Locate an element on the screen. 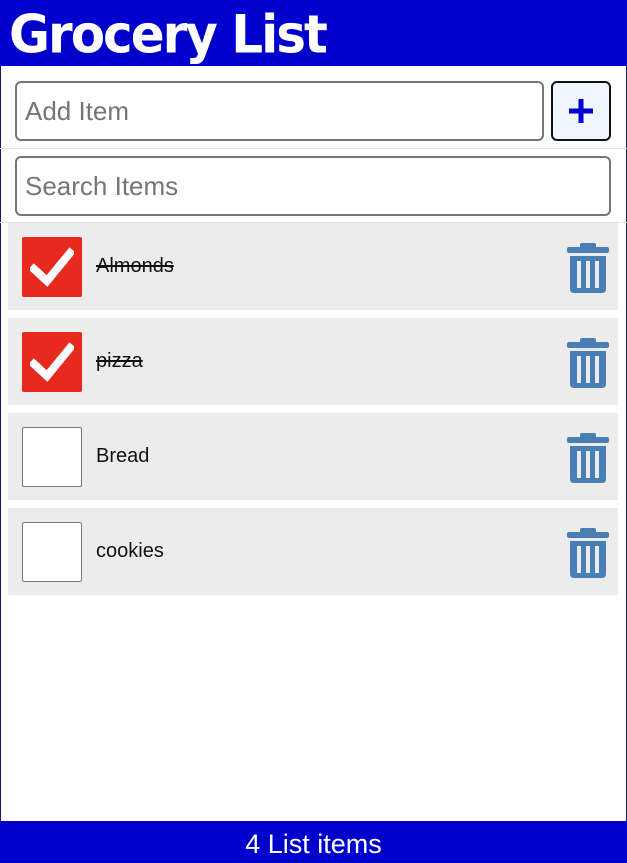 Image resolution: width=627 pixels, height=863 pixels. item-label: Almonds is located at coordinates (135, 266).